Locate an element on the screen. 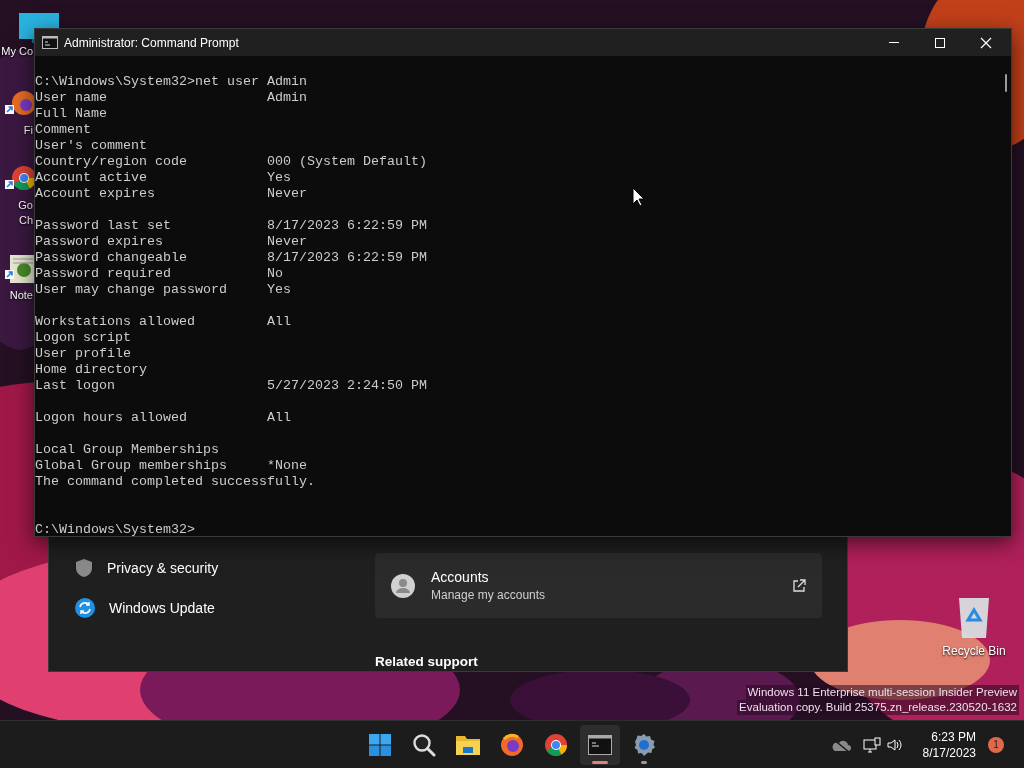 Image resolution: width=1024 pixels, height=768 pixels. field-label: Password required is located at coordinates (103, 273).